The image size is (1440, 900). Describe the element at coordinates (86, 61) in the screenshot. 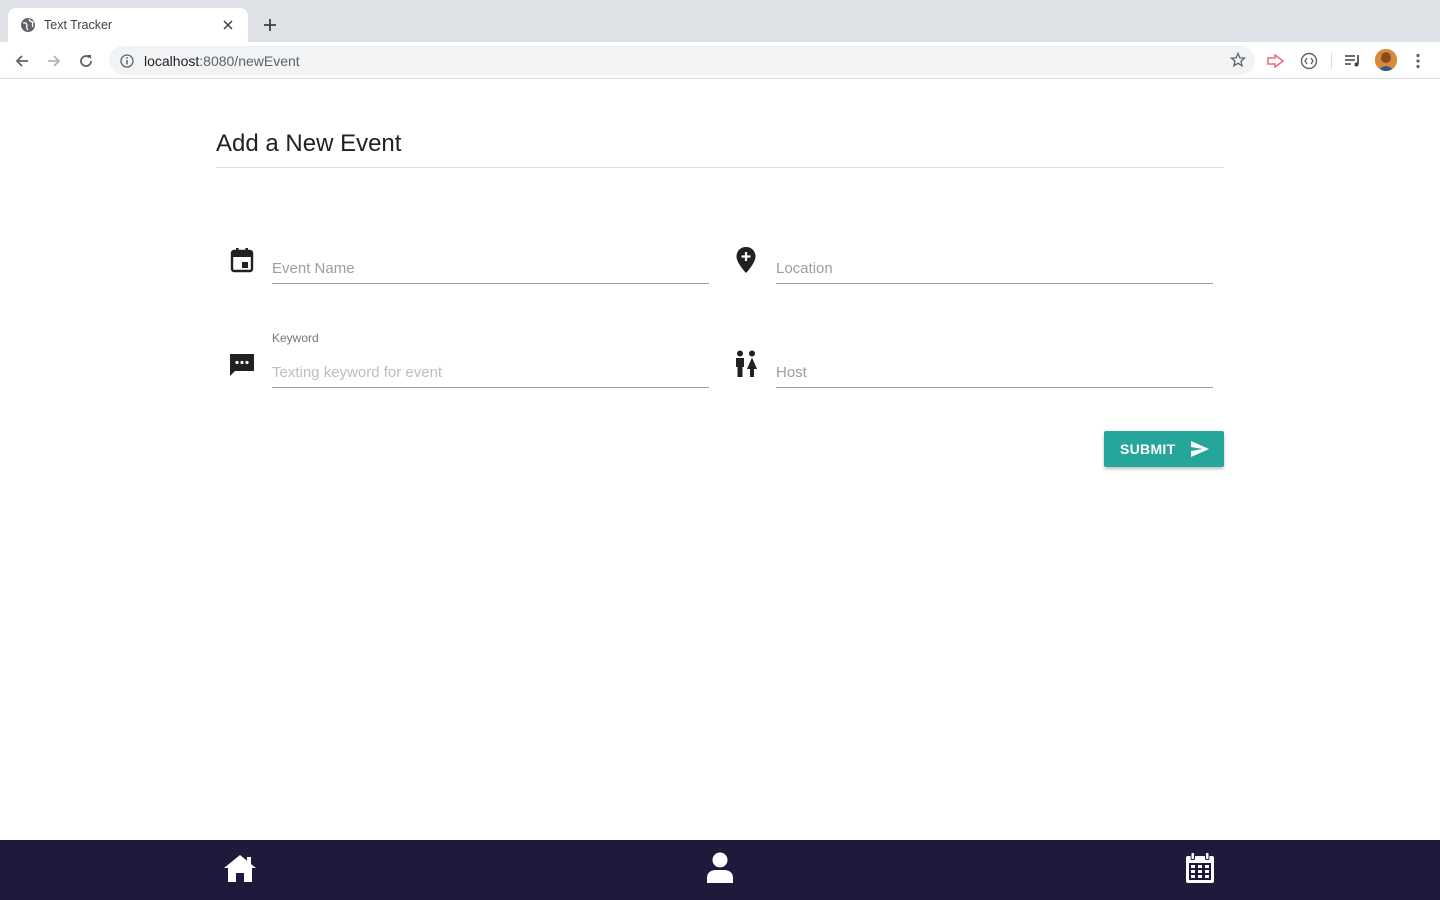

I see `reload-icon` at that location.